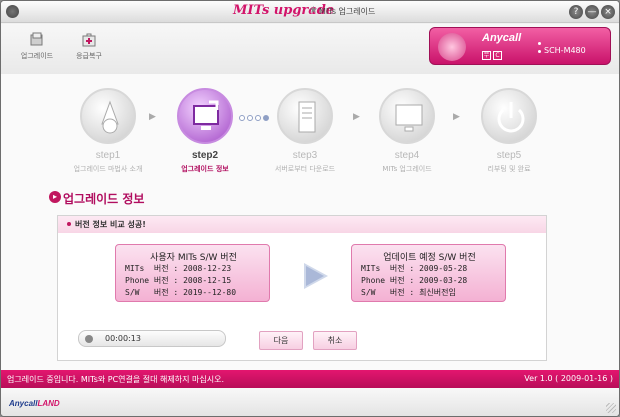 The width and height of the screenshot is (620, 417). I want to click on device-model: SCH-M480, so click(565, 50).